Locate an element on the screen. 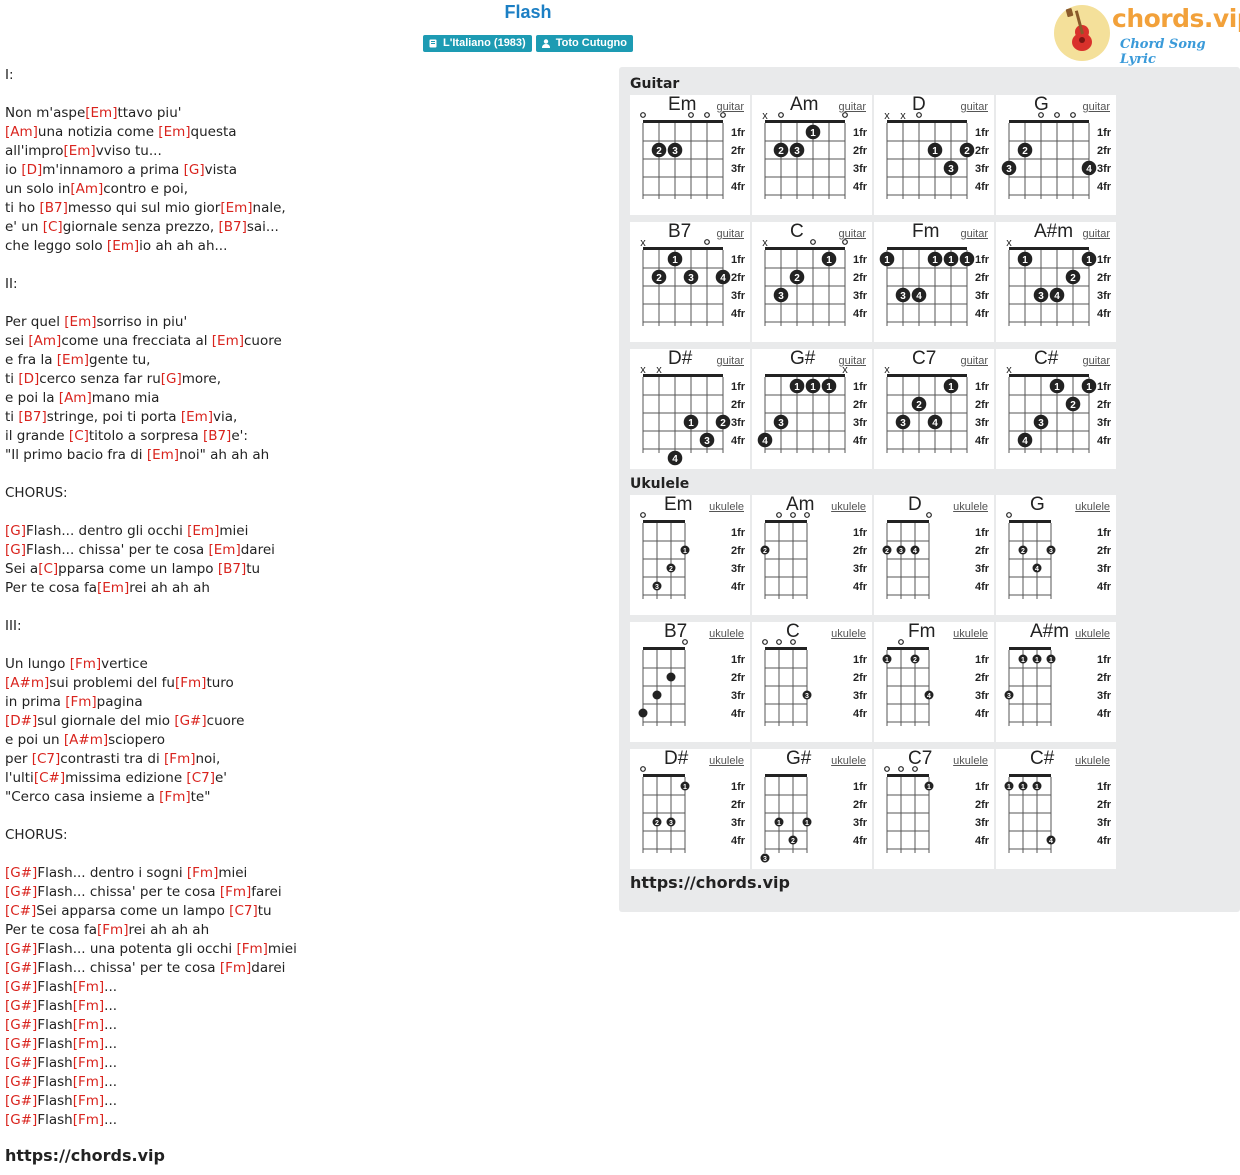 This screenshot has width=1240, height=1175. chord-diagram-ukulele: 1fr 2fr 3fr 4fr 2 4 3 Gukulele is located at coordinates (1056, 554).